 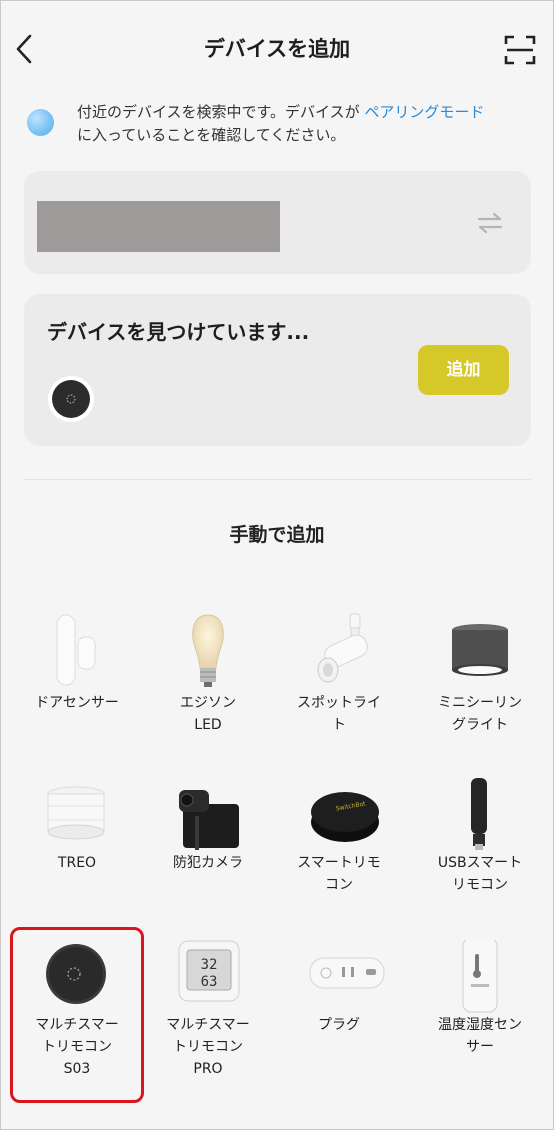 I want to click on selection-highlight, so click(x=77, y=1015).